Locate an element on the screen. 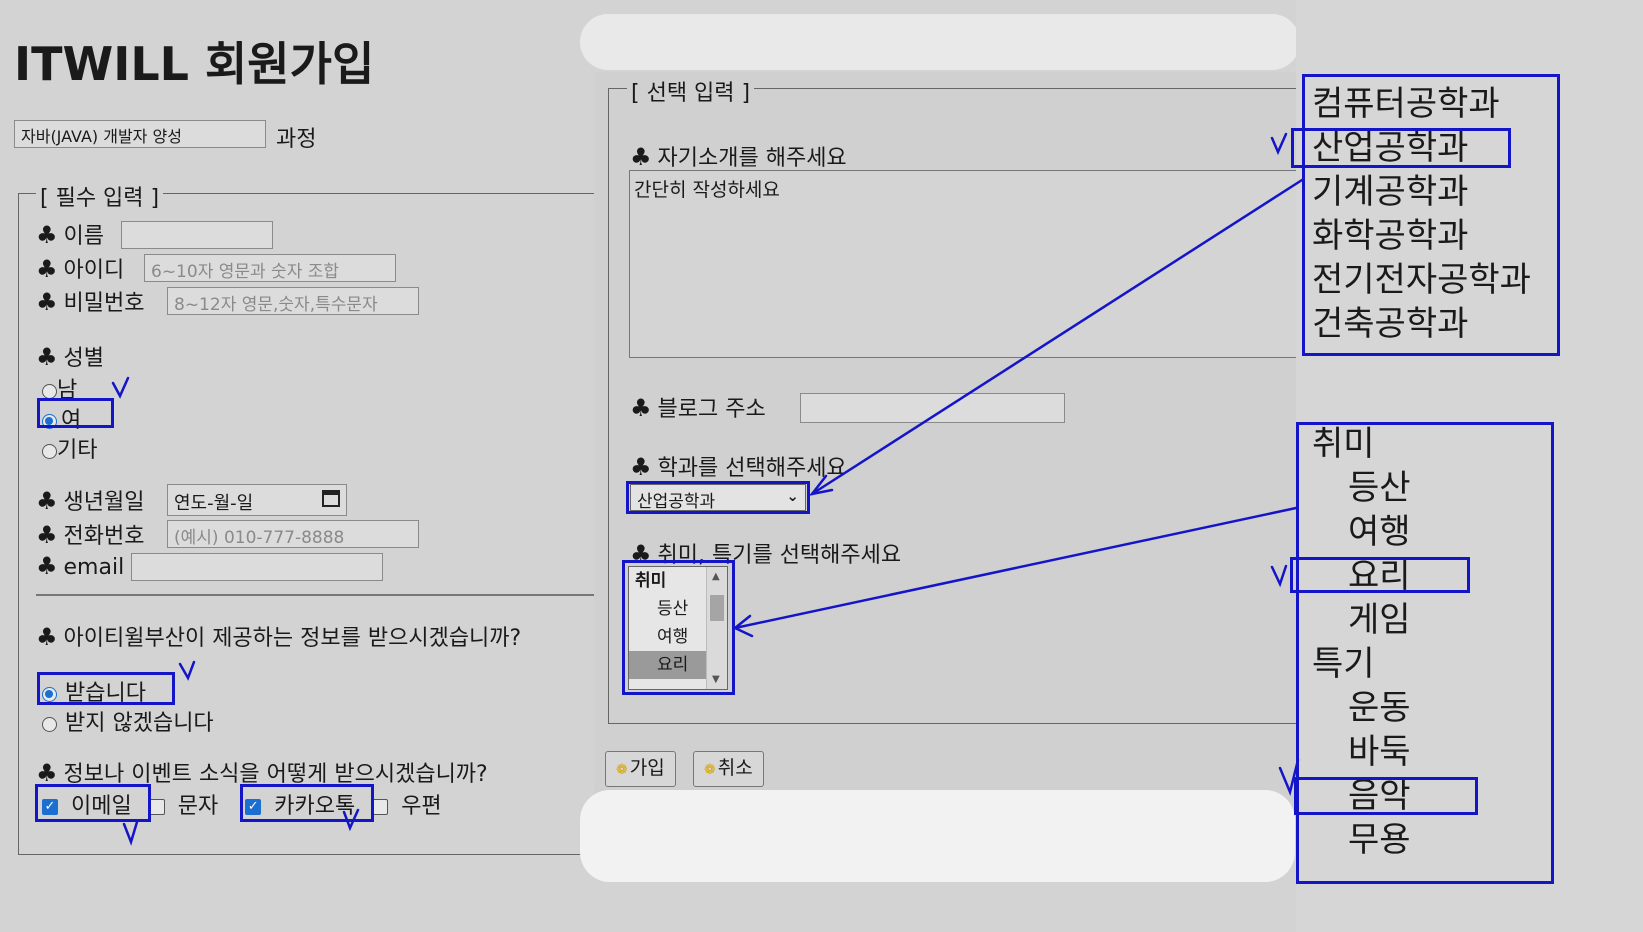 The image size is (1643, 932). check-mark-gender is located at coordinates (120, 387).